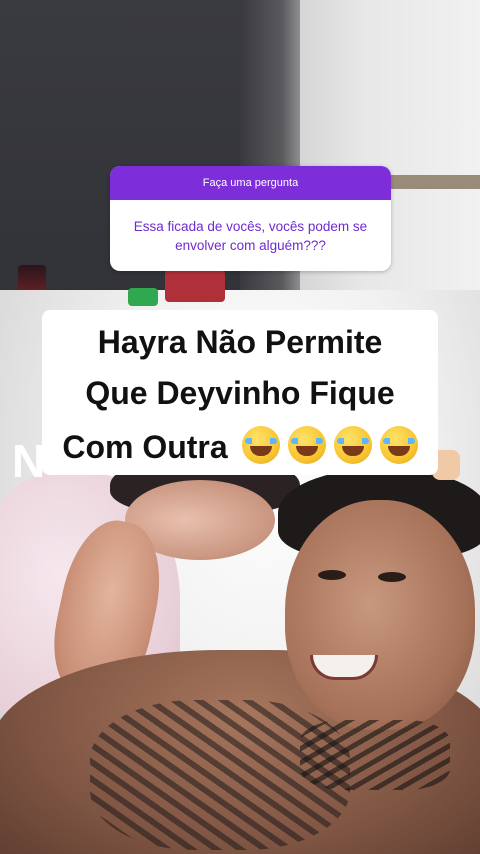 The height and width of the screenshot is (854, 480). What do you see at coordinates (430, 182) in the screenshot?
I see `shelf` at bounding box center [430, 182].